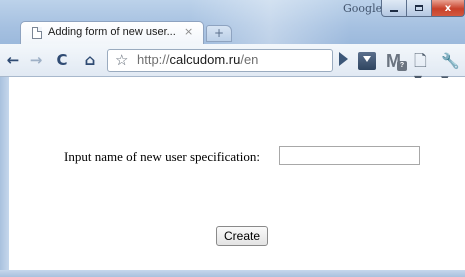 Image resolution: width=465 pixels, height=277 pixels. Describe the element at coordinates (153, 59) in the screenshot. I see `url-scheme: http://` at that location.